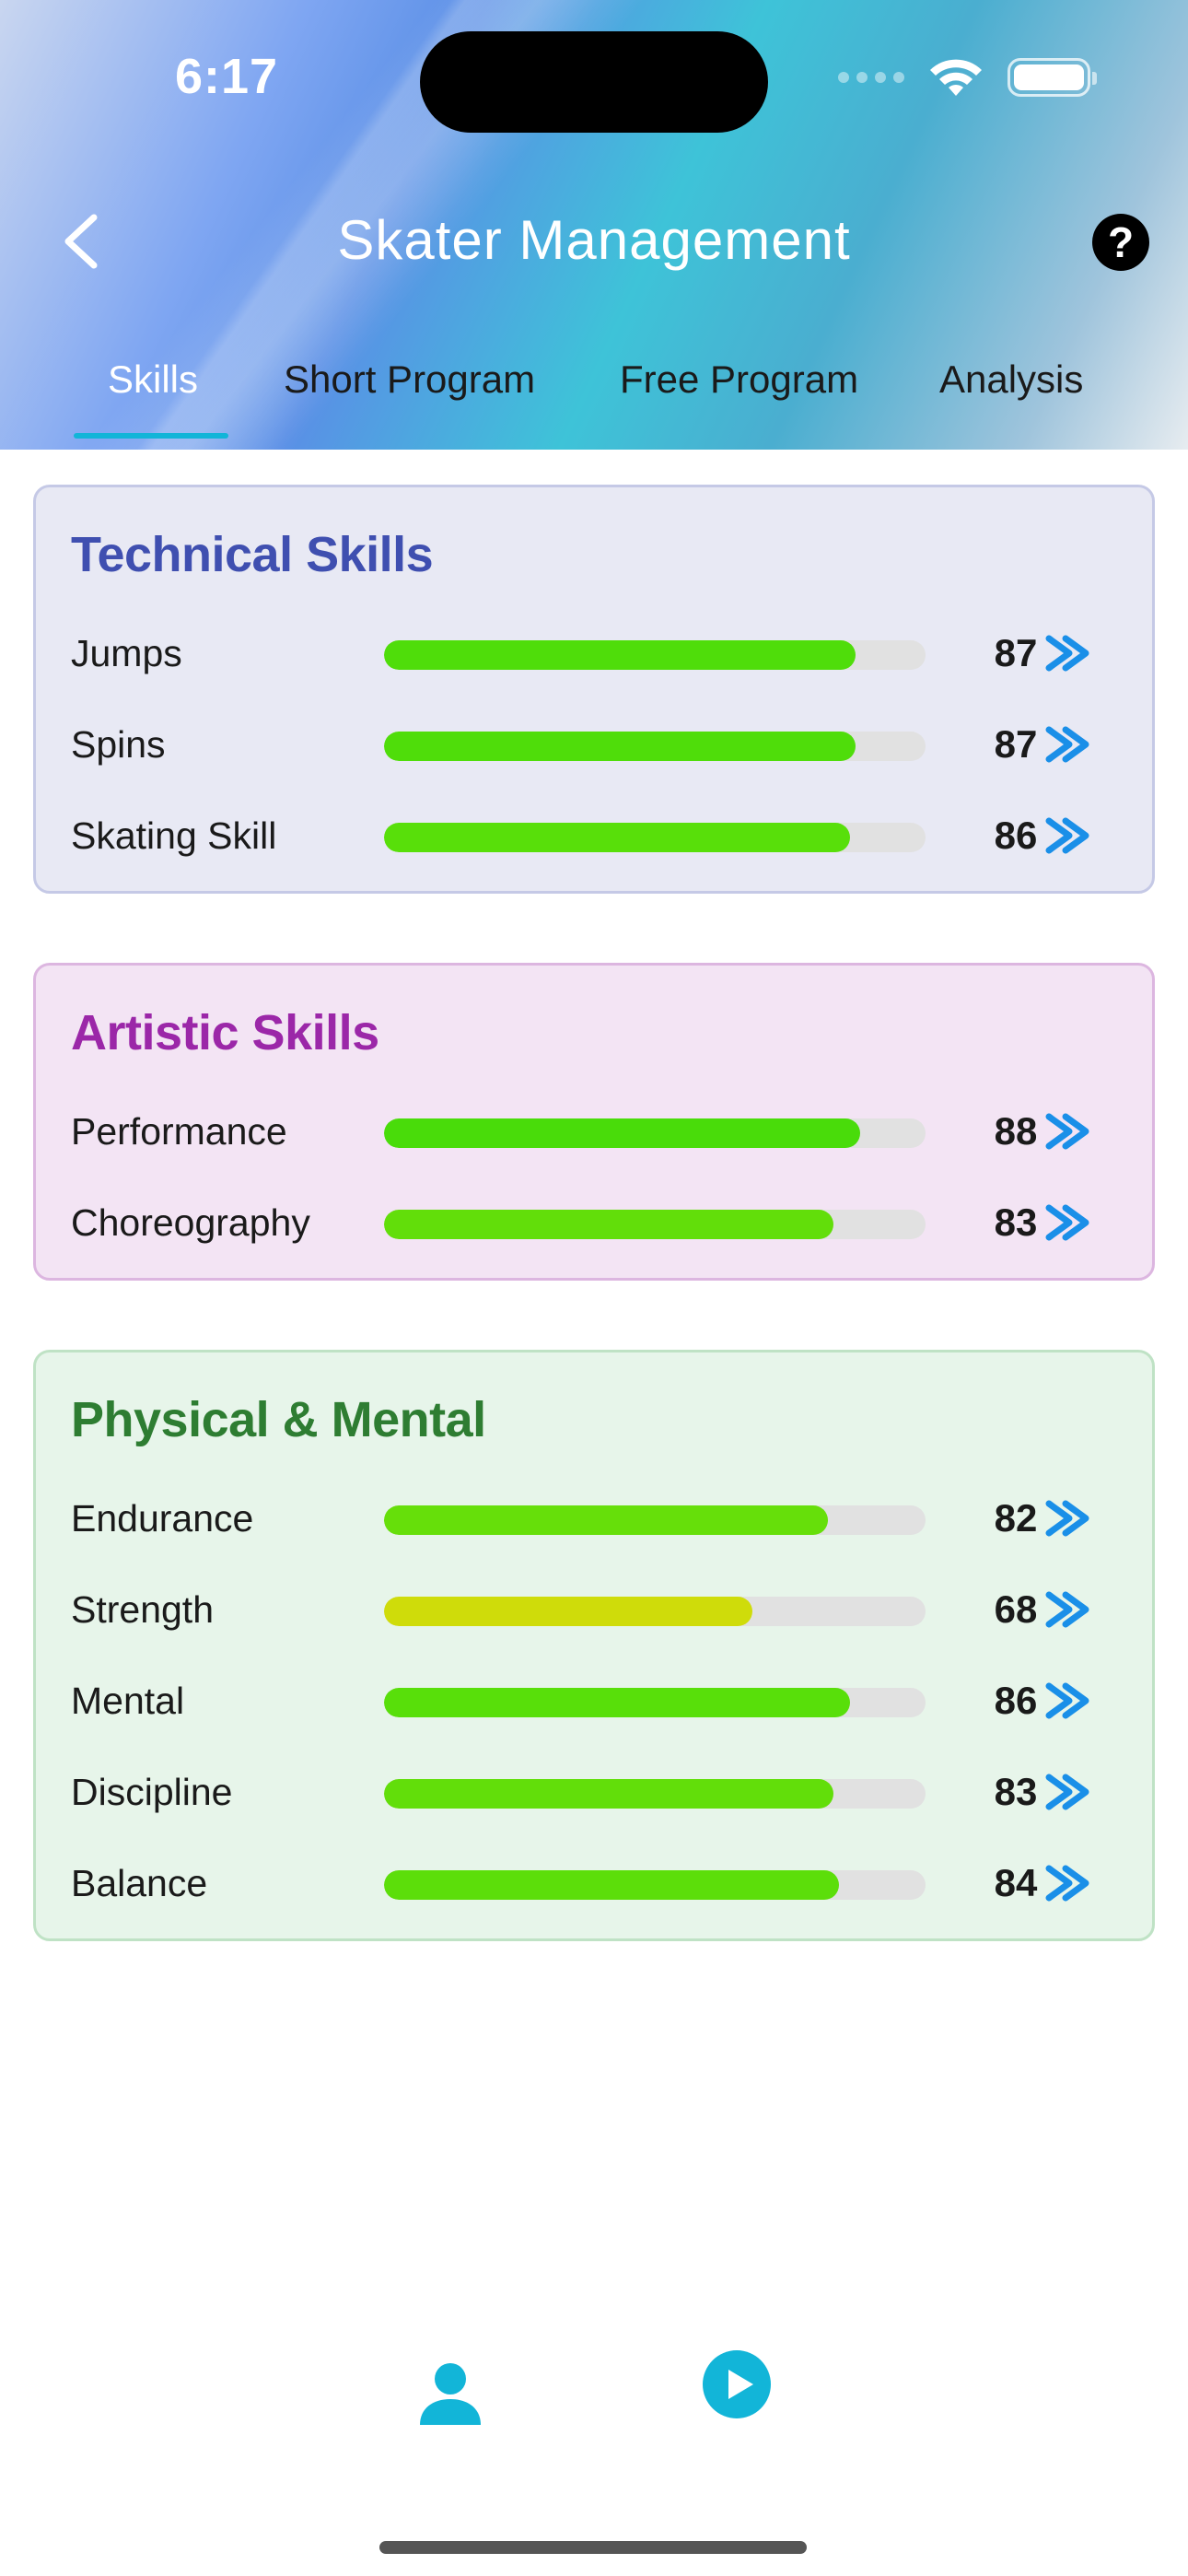  I want to click on bottom-nav, so click(594, 2390).